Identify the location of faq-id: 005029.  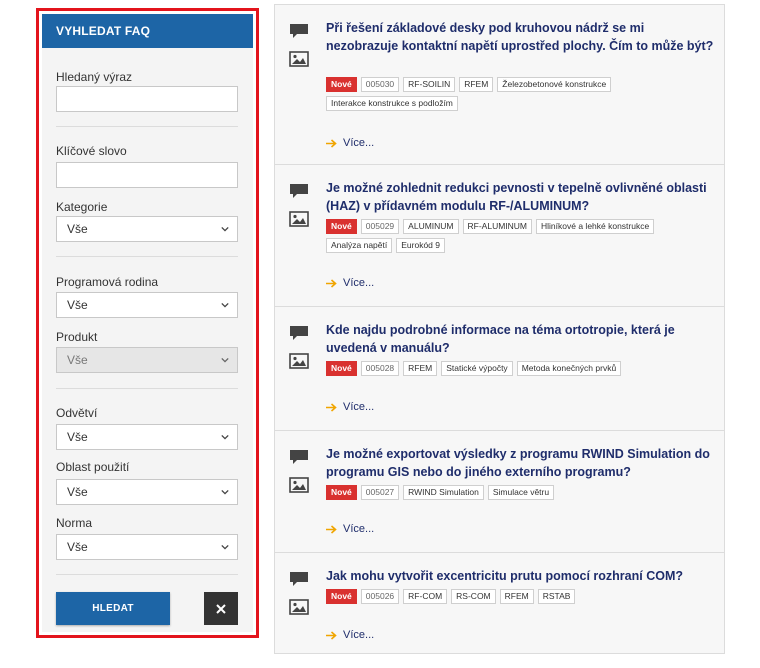
(380, 226).